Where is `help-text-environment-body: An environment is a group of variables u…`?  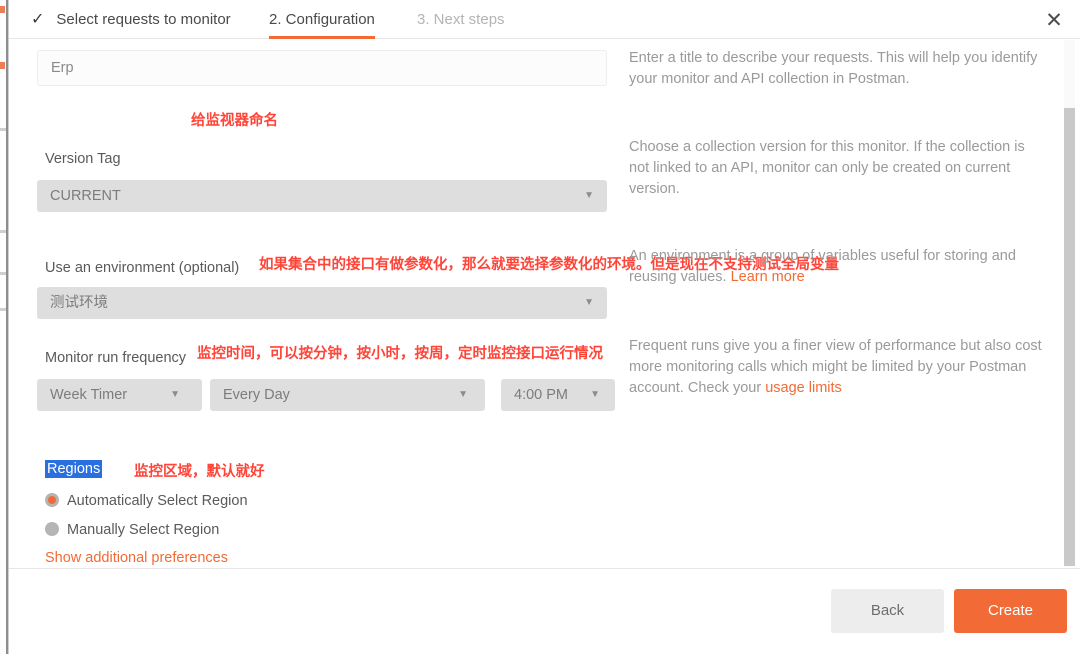 help-text-environment-body: An environment is a group of variables u… is located at coordinates (822, 266).